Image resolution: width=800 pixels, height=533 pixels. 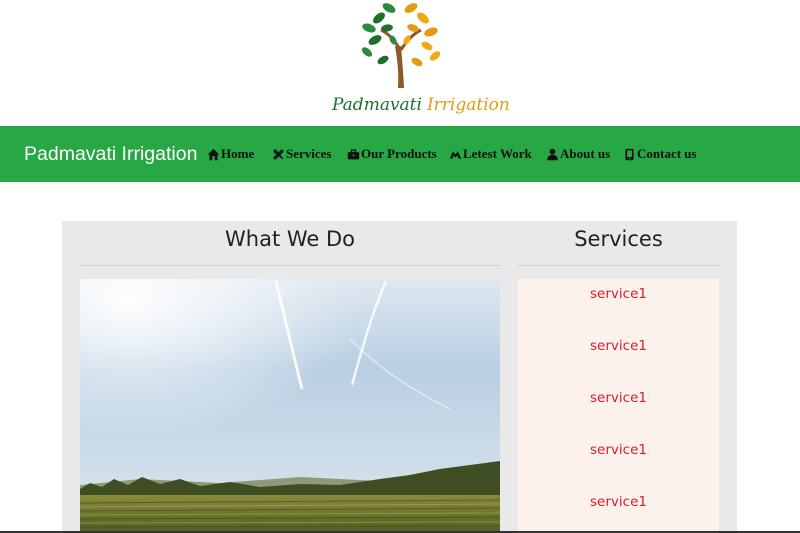 What do you see at coordinates (290, 265) in the screenshot?
I see `what-we-do-divider` at bounding box center [290, 265].